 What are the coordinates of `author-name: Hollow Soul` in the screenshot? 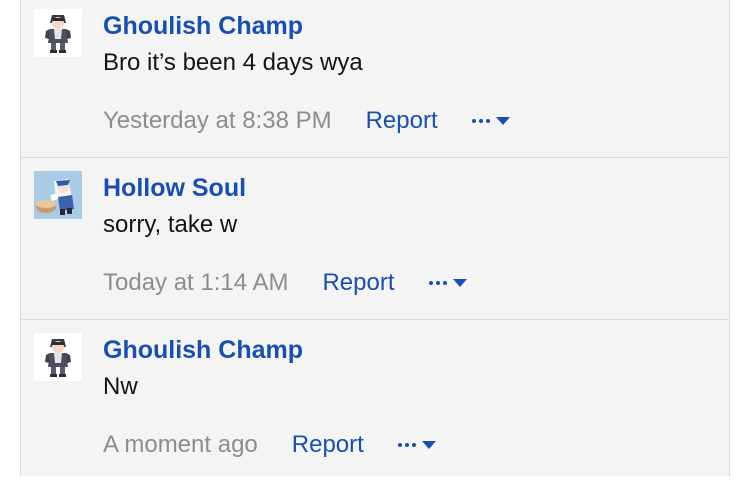 It's located at (174, 188).